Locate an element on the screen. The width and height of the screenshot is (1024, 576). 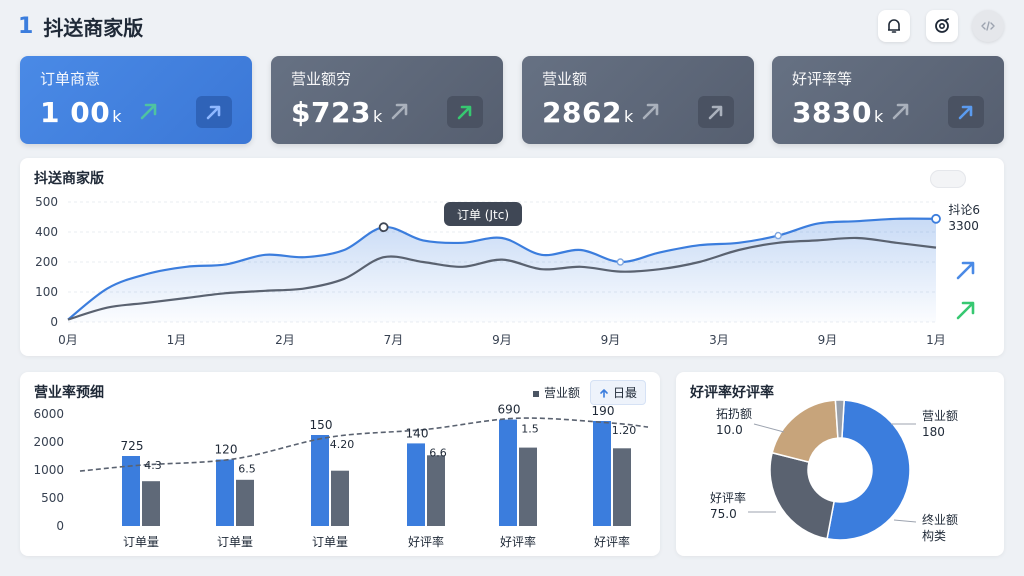
tooltip-text: 订单 (Jtc) is located at coordinates (483, 215).